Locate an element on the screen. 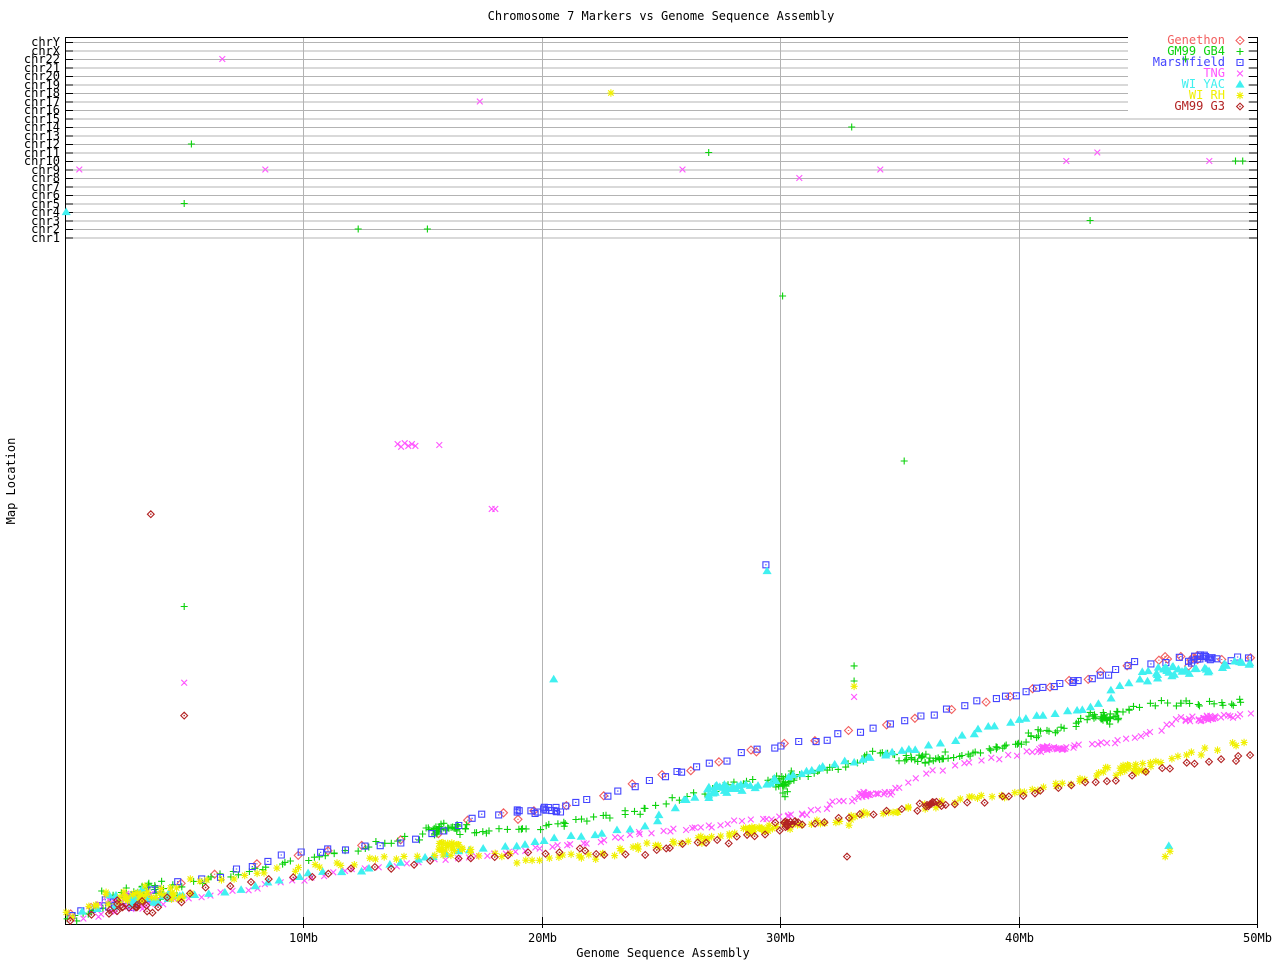  xtick-label-40Mb: 40Mb is located at coordinates (1019, 938).